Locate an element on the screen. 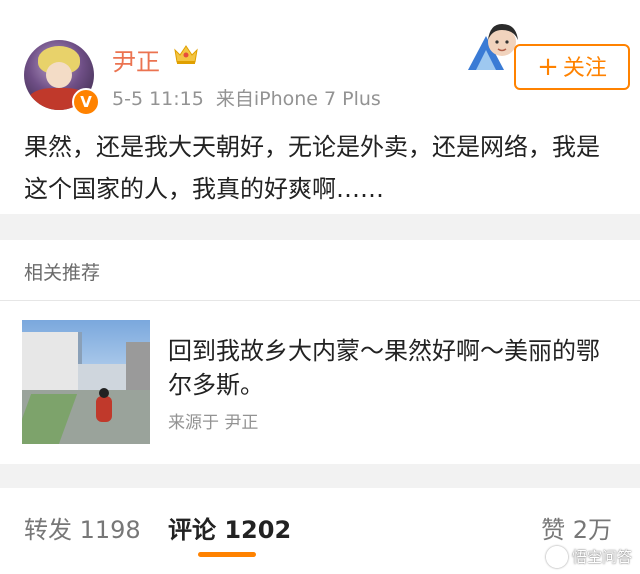 This screenshot has height=574, width=640. comment-tab: 评论 1202 is located at coordinates (229, 527).